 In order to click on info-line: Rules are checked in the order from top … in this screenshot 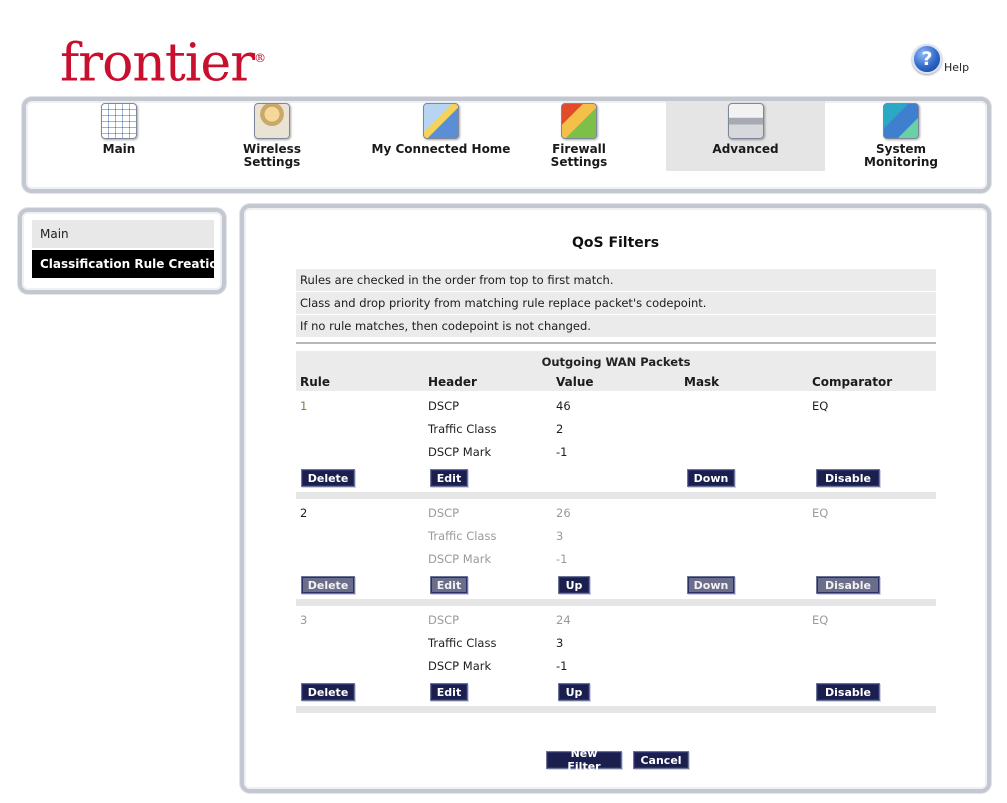, I will do `click(616, 280)`.